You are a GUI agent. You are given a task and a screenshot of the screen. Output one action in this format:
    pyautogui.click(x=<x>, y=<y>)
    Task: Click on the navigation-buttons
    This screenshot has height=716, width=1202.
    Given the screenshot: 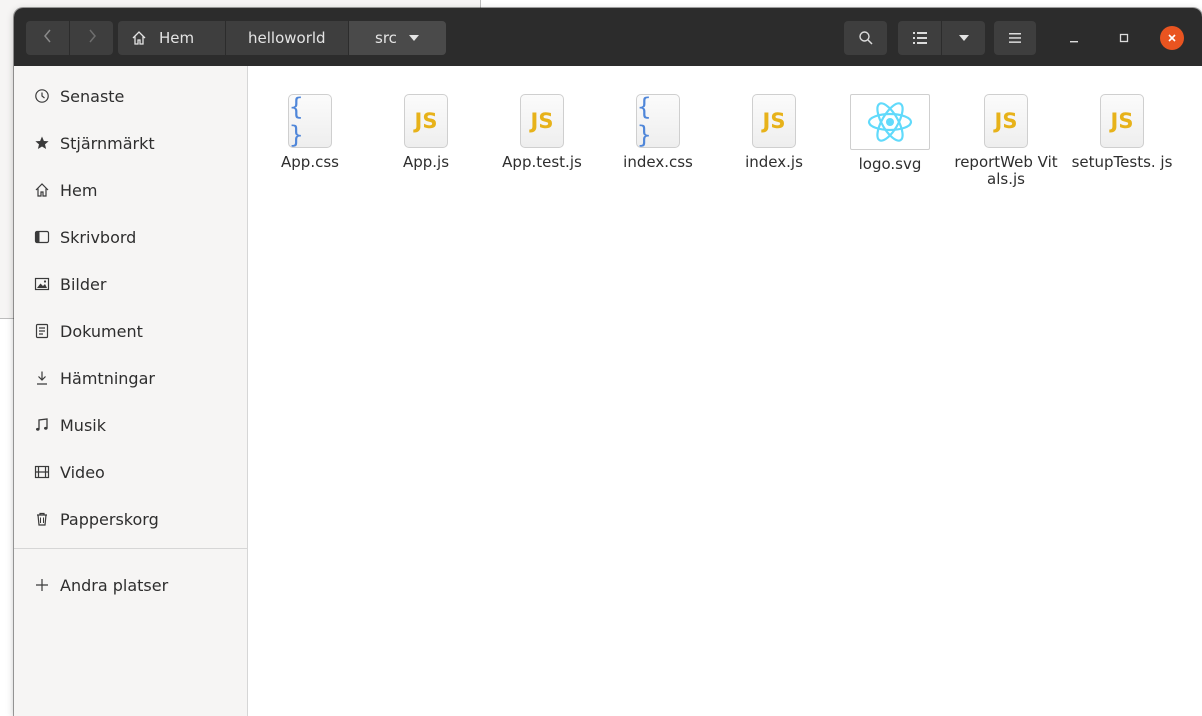 What is the action you would take?
    pyautogui.click(x=69, y=38)
    